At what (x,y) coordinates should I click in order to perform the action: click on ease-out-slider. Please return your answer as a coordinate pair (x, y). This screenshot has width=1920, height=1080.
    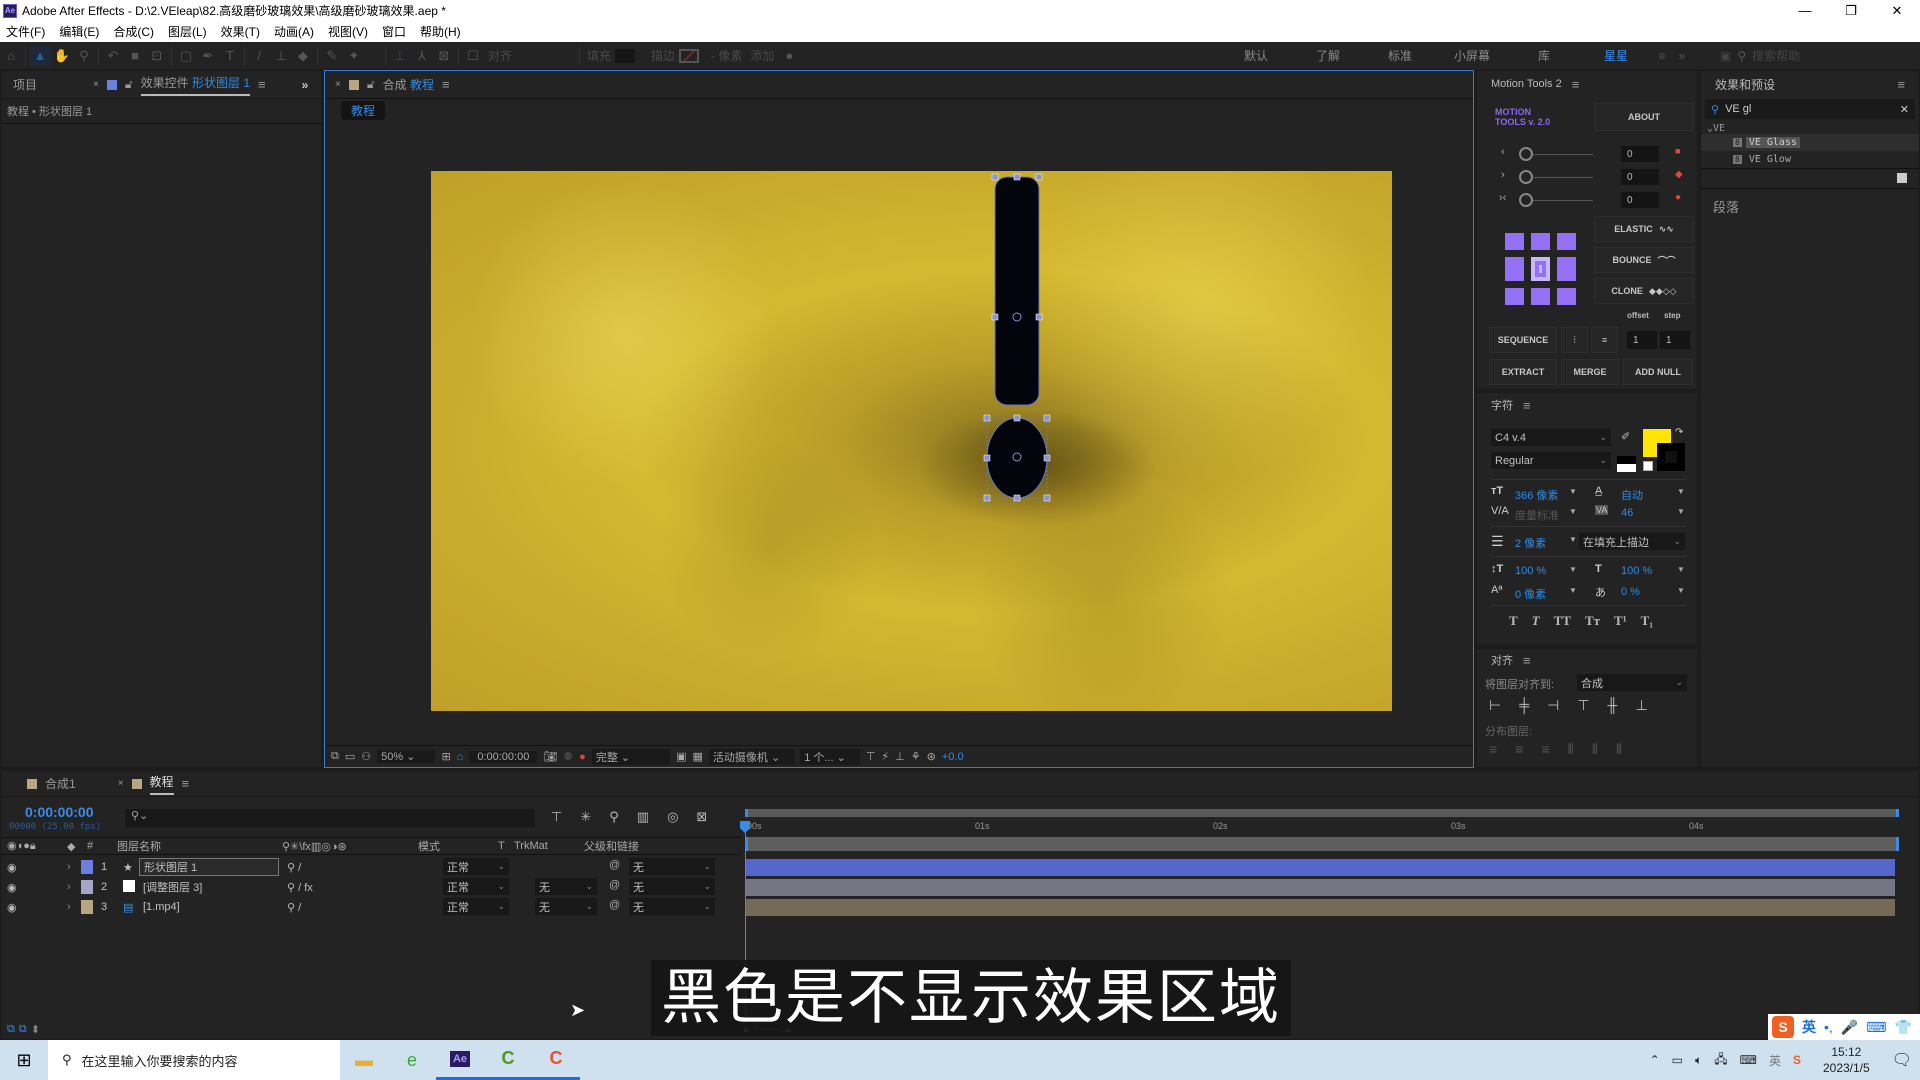
    Looking at the image, I should click on (1526, 177).